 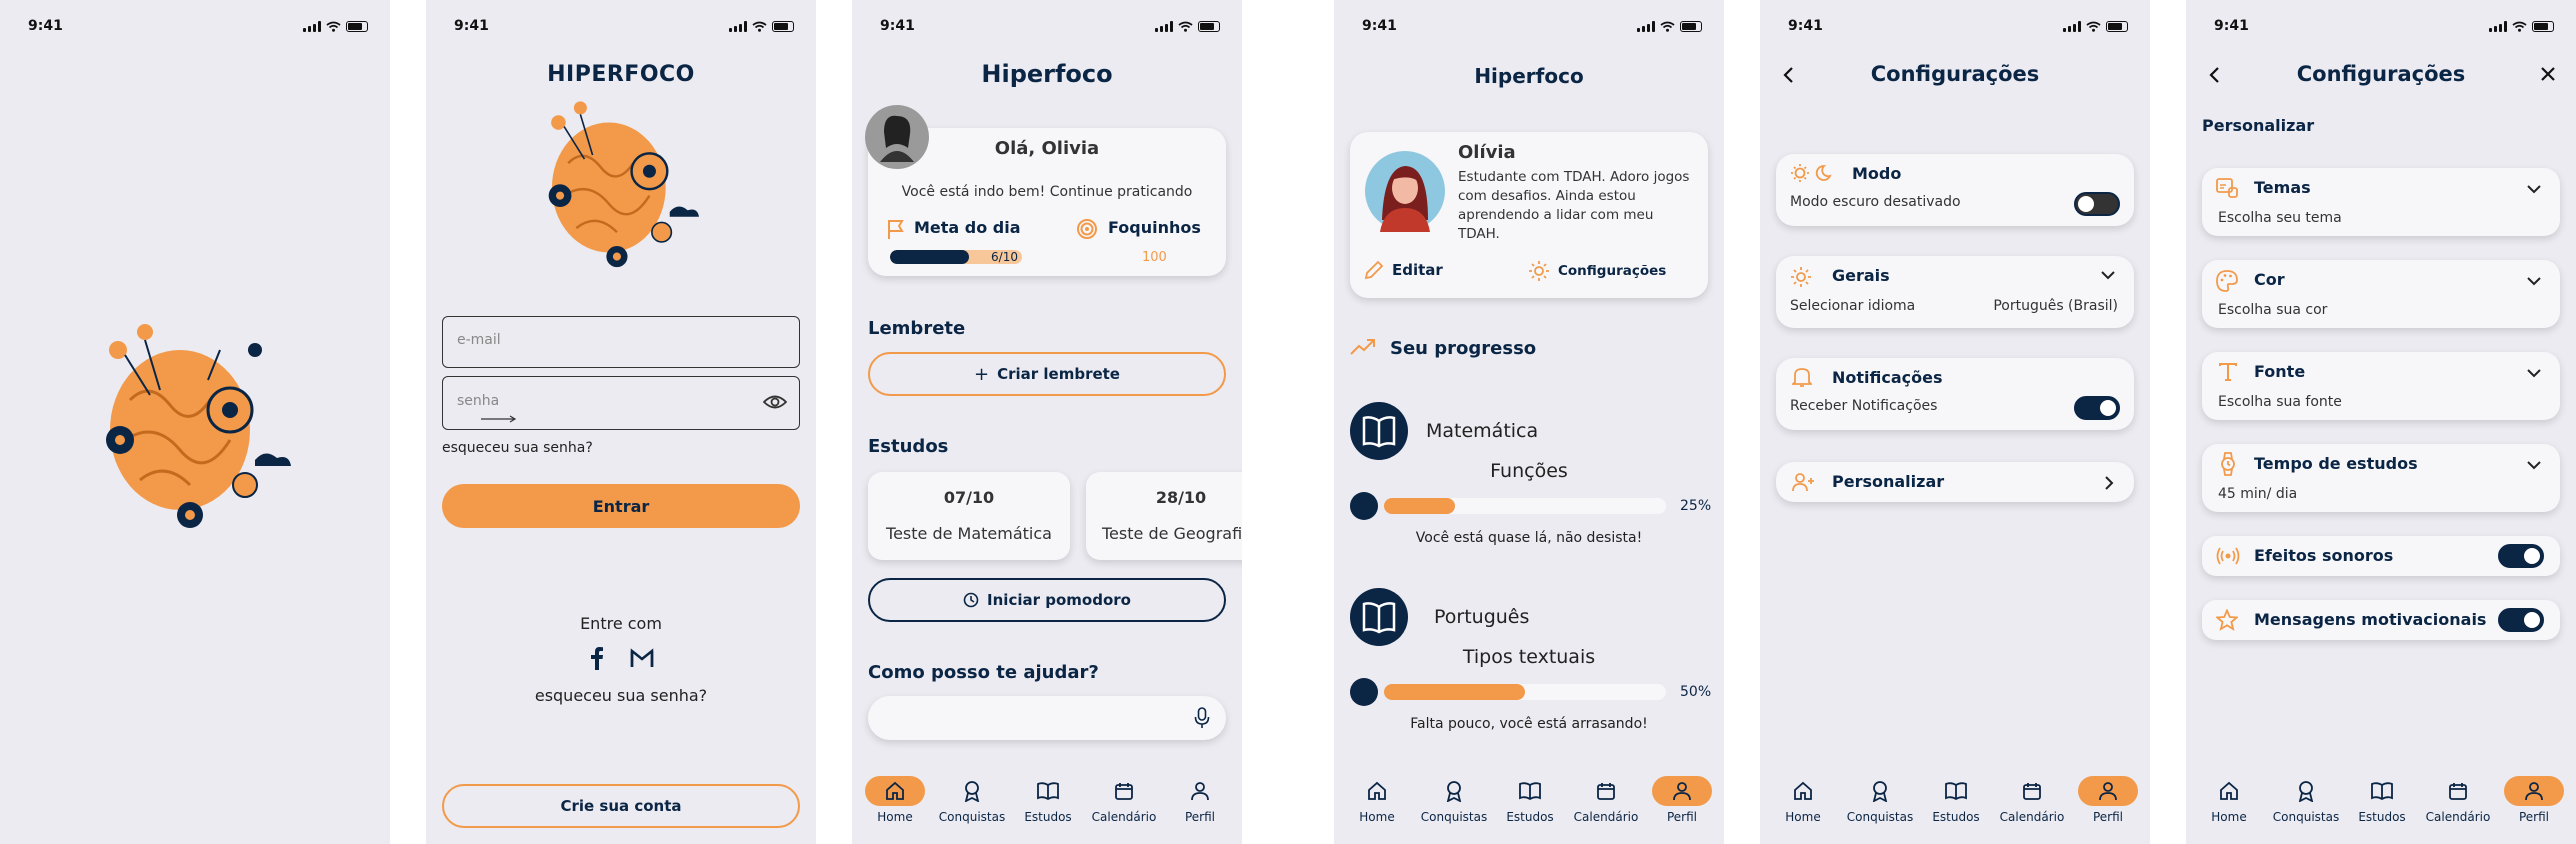 What do you see at coordinates (1530, 817) in the screenshot?
I see `nav-label: Estudos` at bounding box center [1530, 817].